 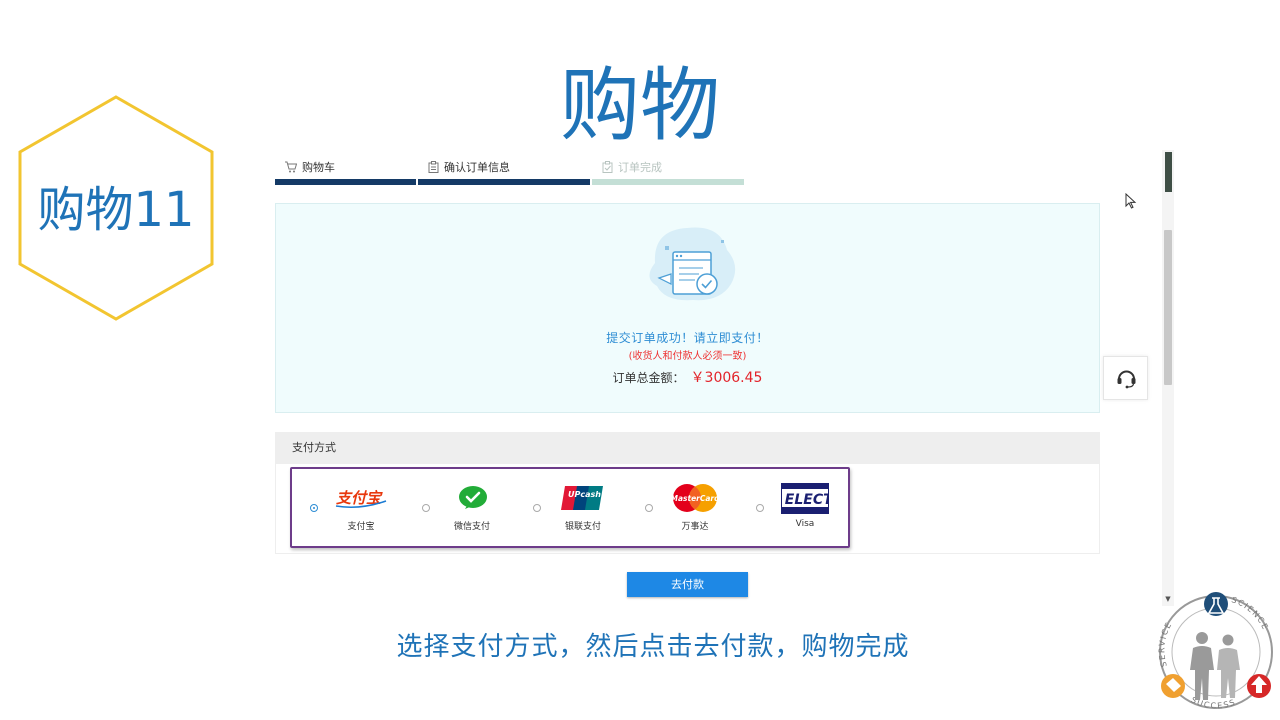 I want to click on payer-consistency-note: (收货人和付款人必须一致), so click(x=687, y=356).